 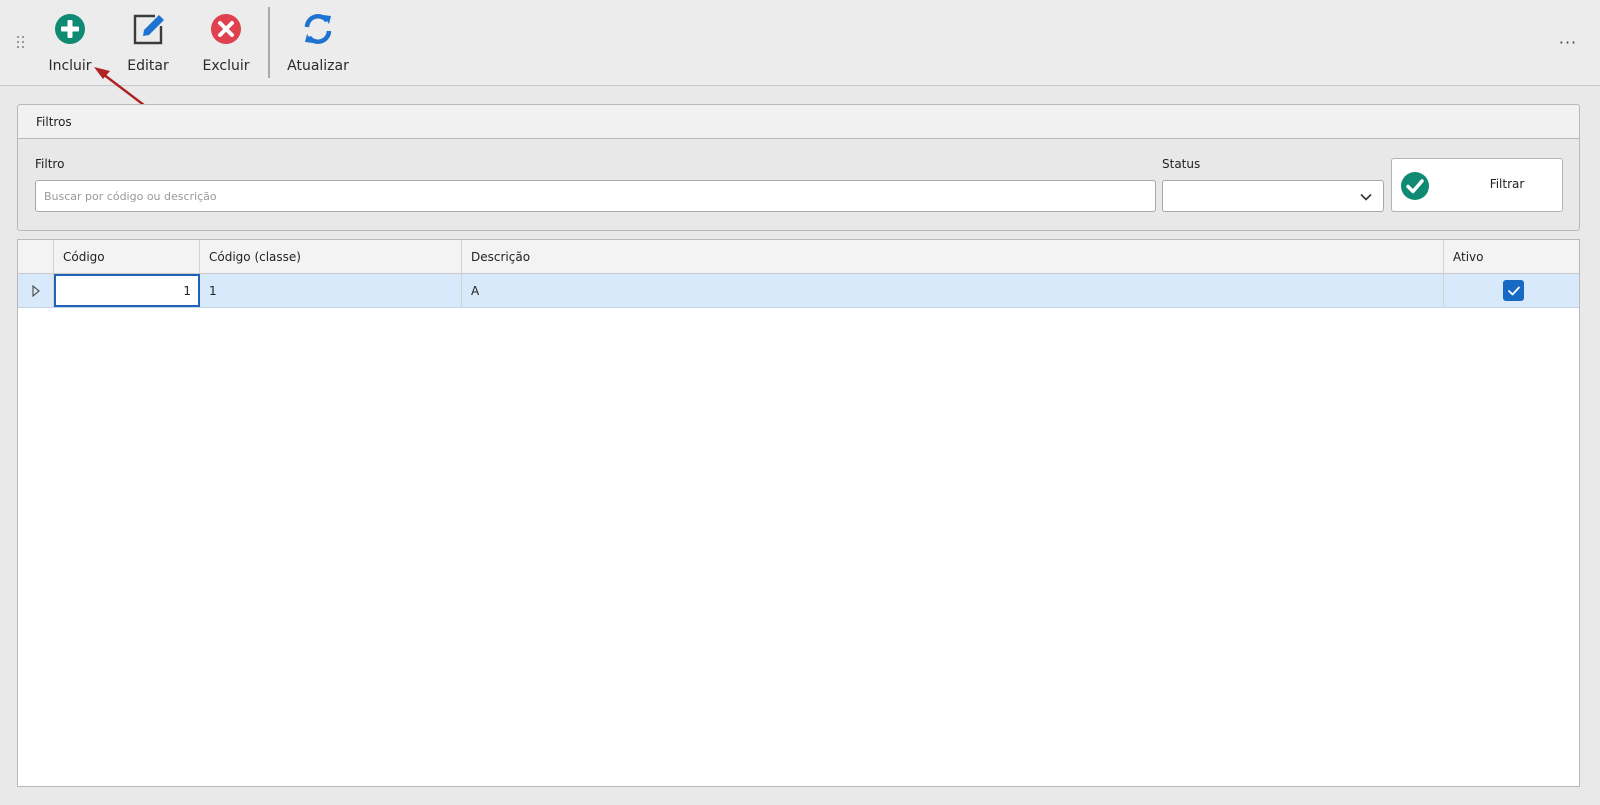 What do you see at coordinates (269, 42) in the screenshot?
I see `toolbar-separator` at bounding box center [269, 42].